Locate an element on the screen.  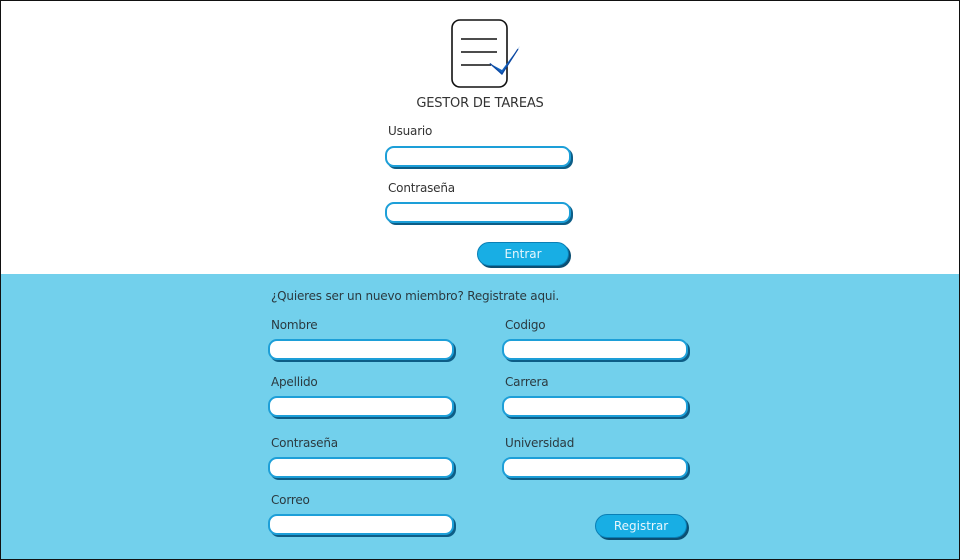
nombre-label: Nombre is located at coordinates (294, 325).